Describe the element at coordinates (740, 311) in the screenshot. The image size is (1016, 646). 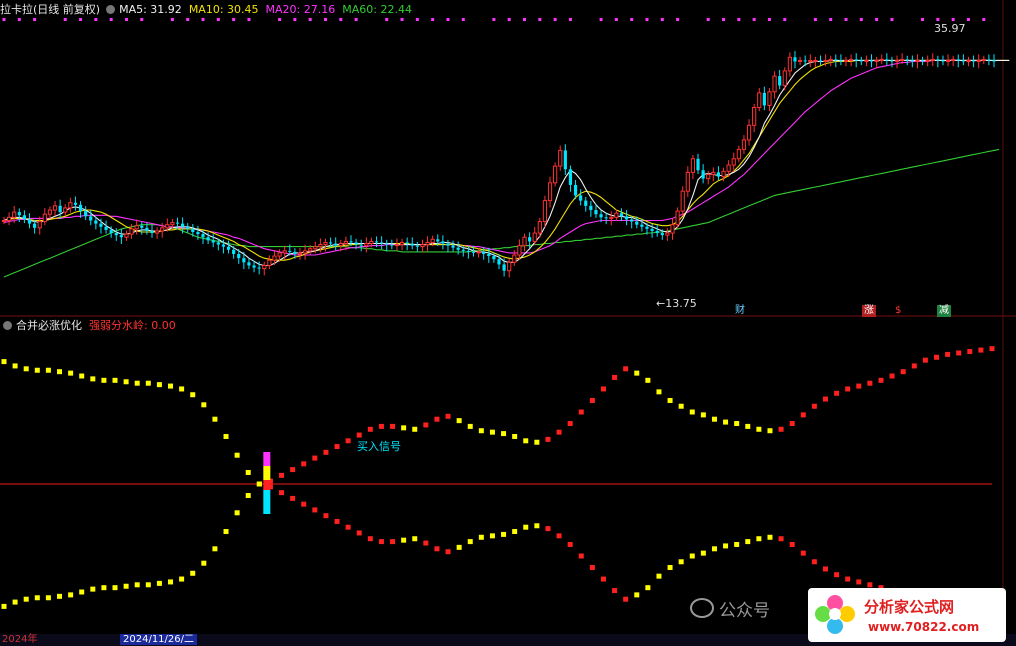
I see `marker-cai: 财` at that location.